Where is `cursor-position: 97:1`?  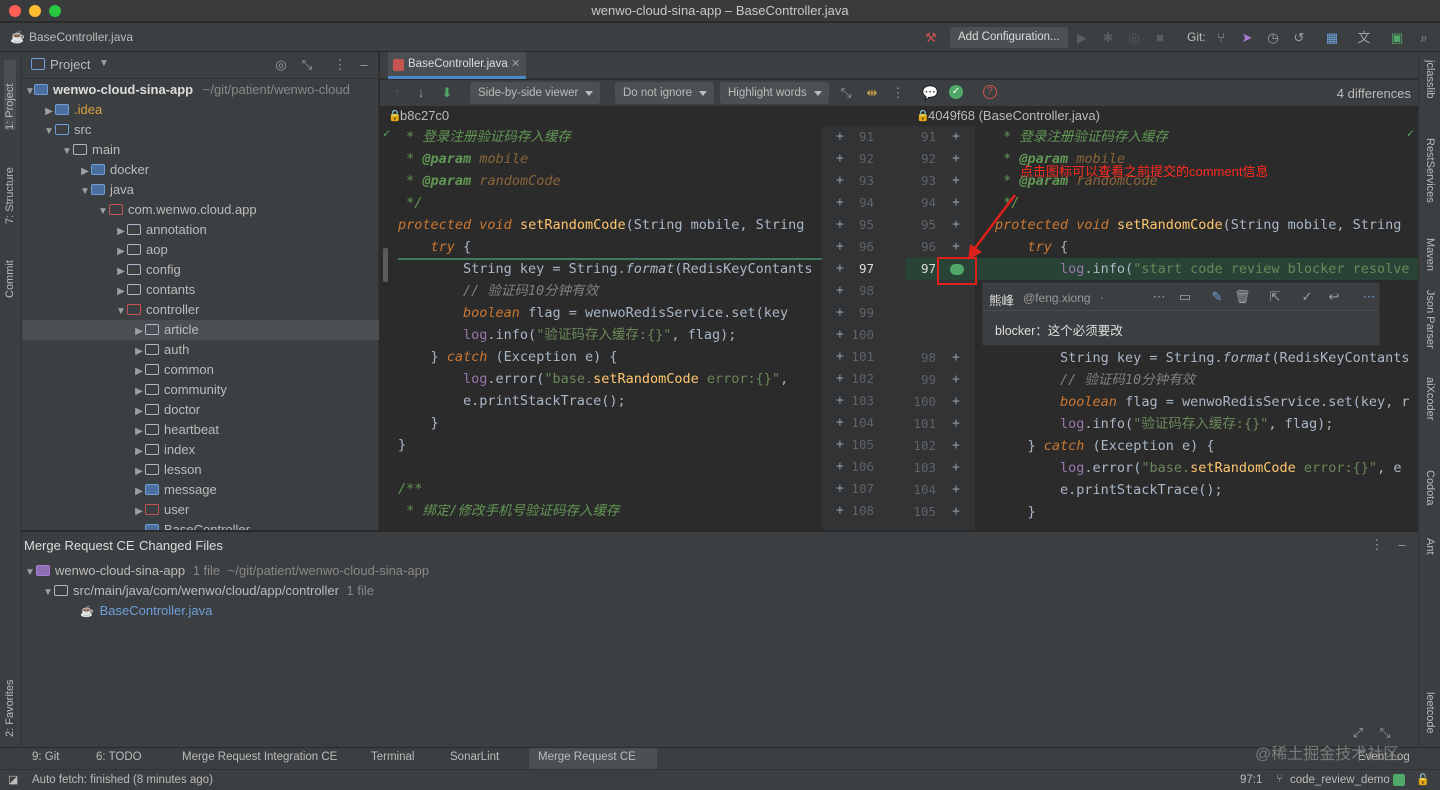 cursor-position: 97:1 is located at coordinates (1251, 780).